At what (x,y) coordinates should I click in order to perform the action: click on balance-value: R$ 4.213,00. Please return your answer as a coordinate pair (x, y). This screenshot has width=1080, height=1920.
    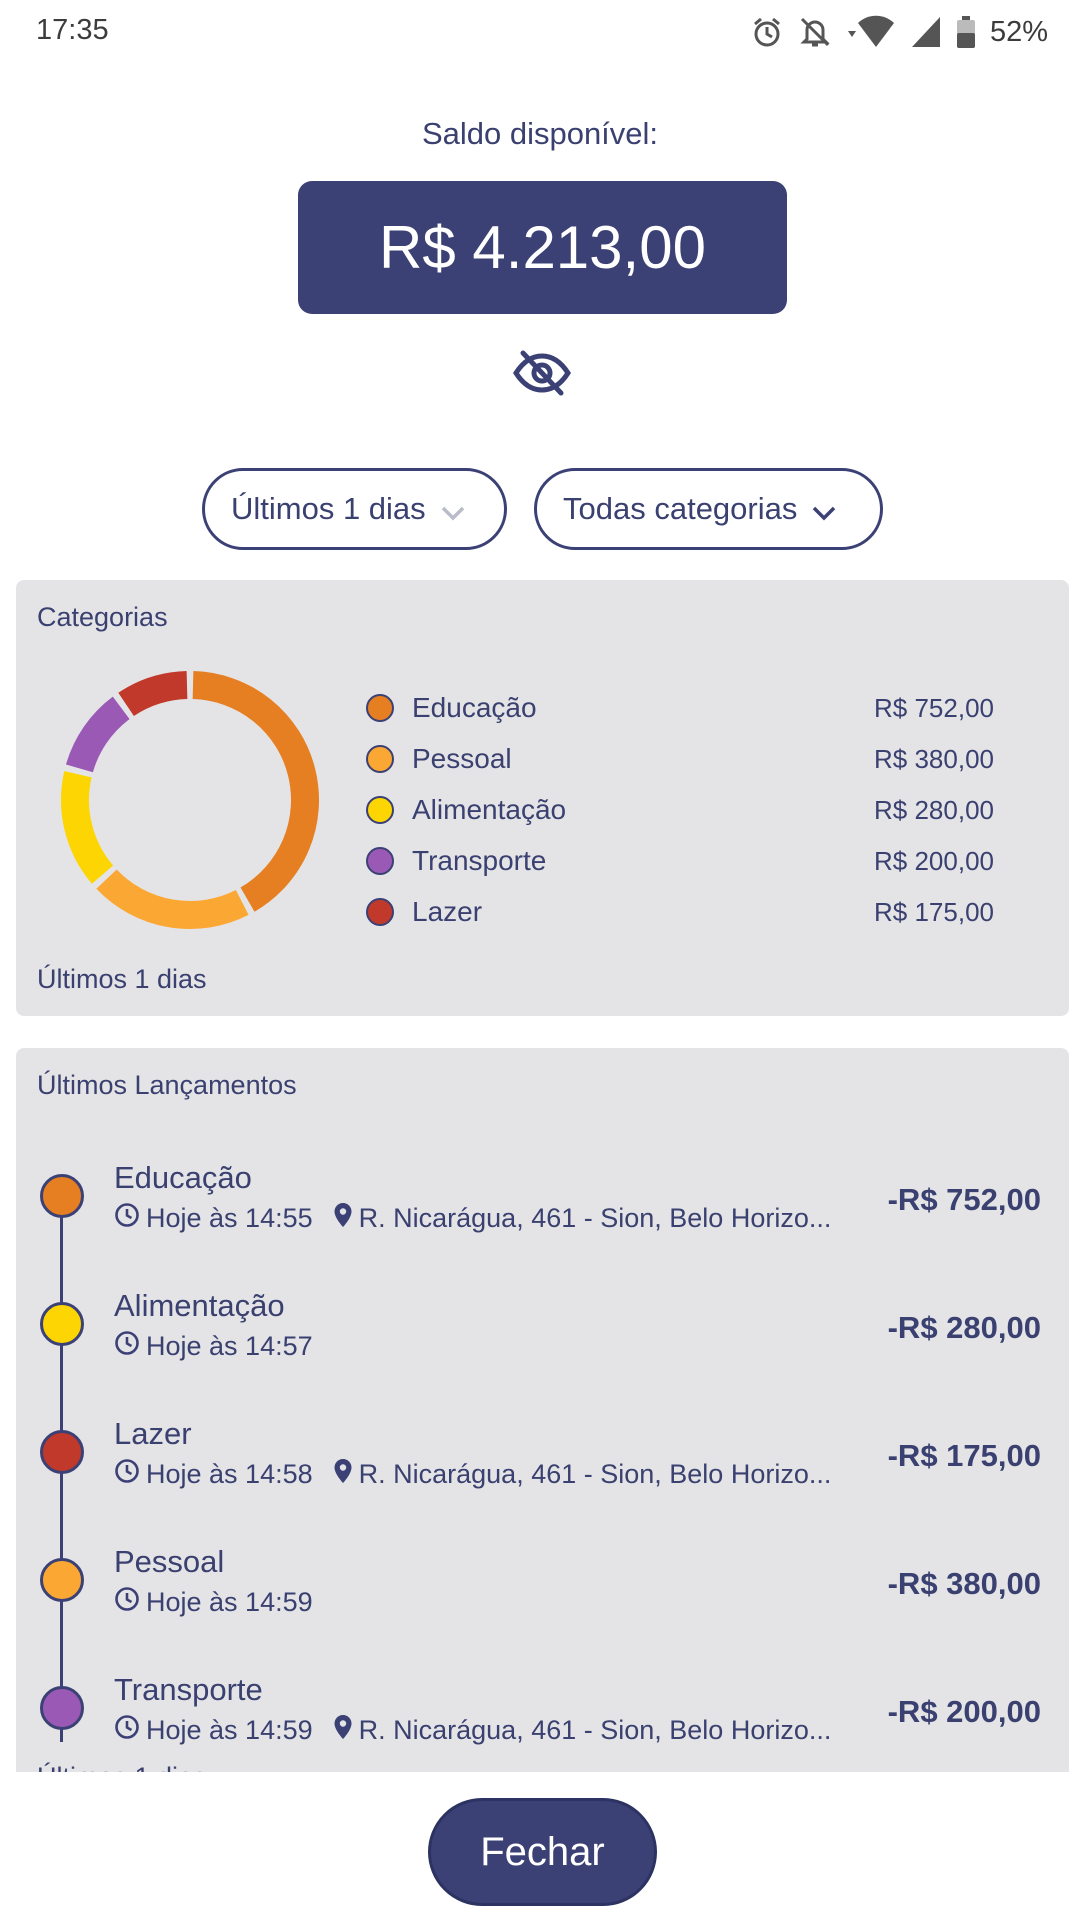
    Looking at the image, I should click on (542, 247).